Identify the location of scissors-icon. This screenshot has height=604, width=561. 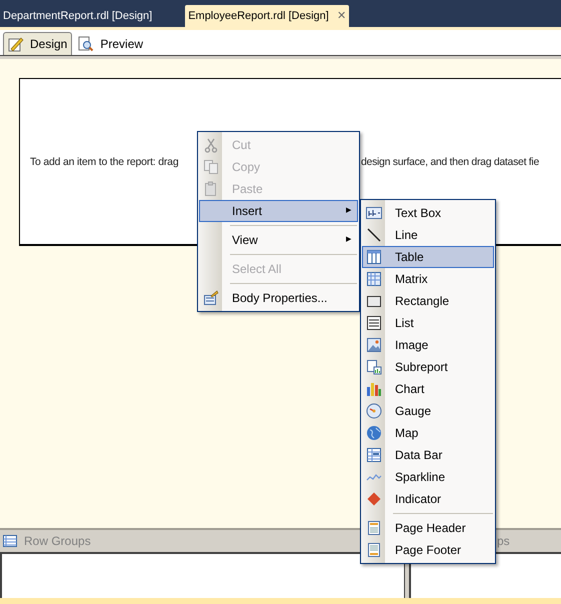
(211, 145).